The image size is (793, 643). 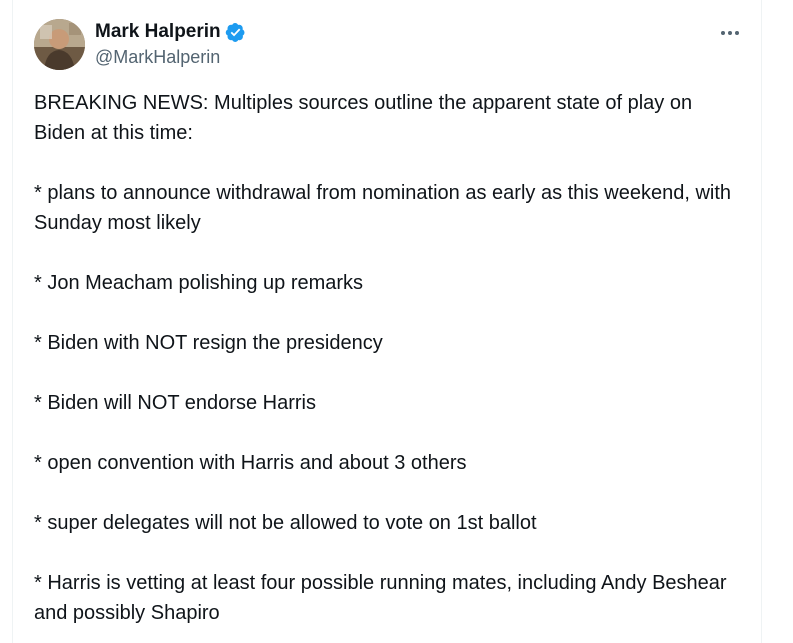 I want to click on tweet-paragraph: * Biden with NOT resign the presidency, so click(x=208, y=343).